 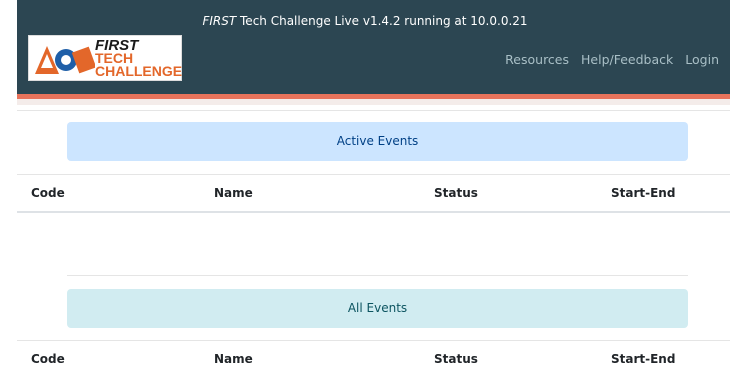 I want to click on ftc-logo: FIRST TECH CHALLENGE, so click(x=105, y=58).